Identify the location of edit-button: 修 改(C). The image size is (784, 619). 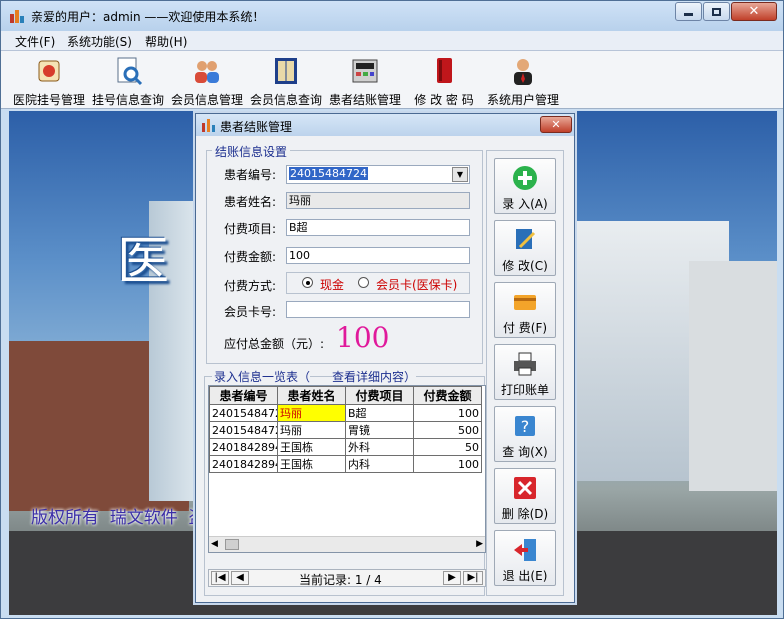
(525, 248).